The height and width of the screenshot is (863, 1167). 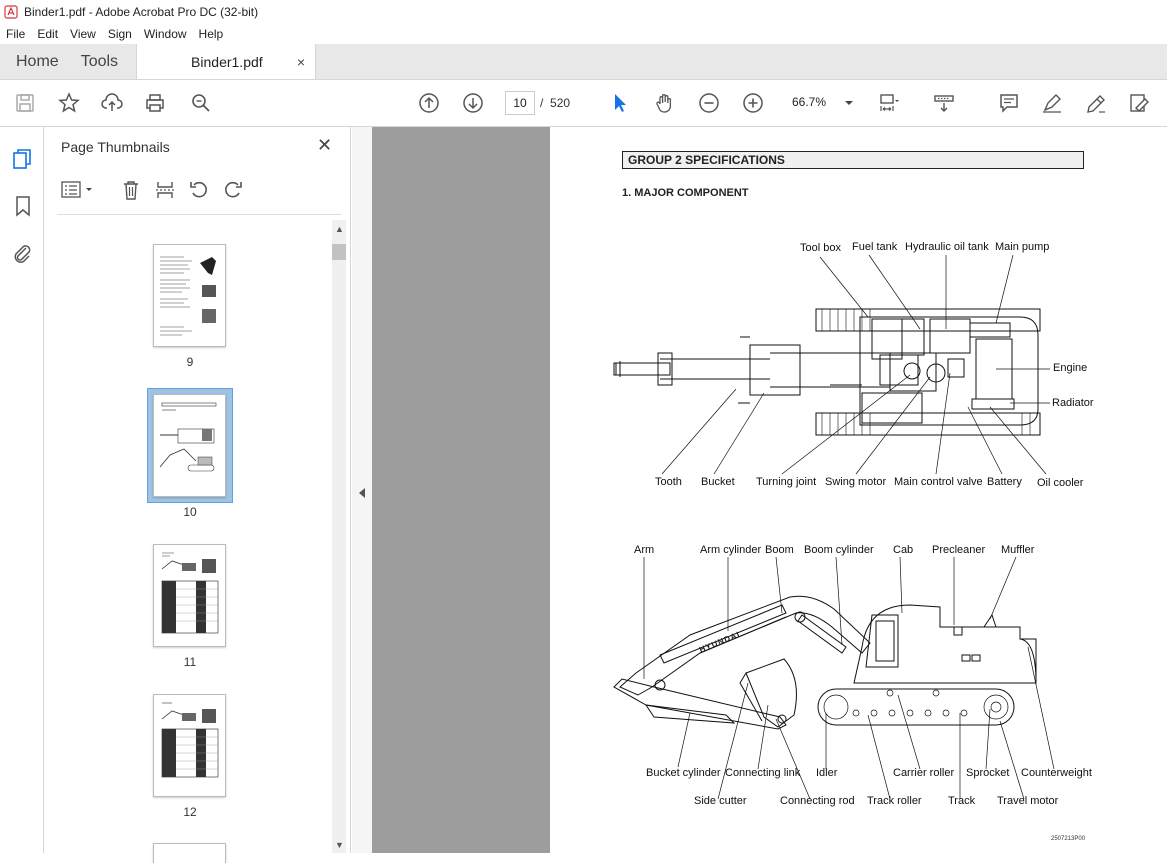 What do you see at coordinates (779, 550) in the screenshot?
I see `label-boom: Boom` at bounding box center [779, 550].